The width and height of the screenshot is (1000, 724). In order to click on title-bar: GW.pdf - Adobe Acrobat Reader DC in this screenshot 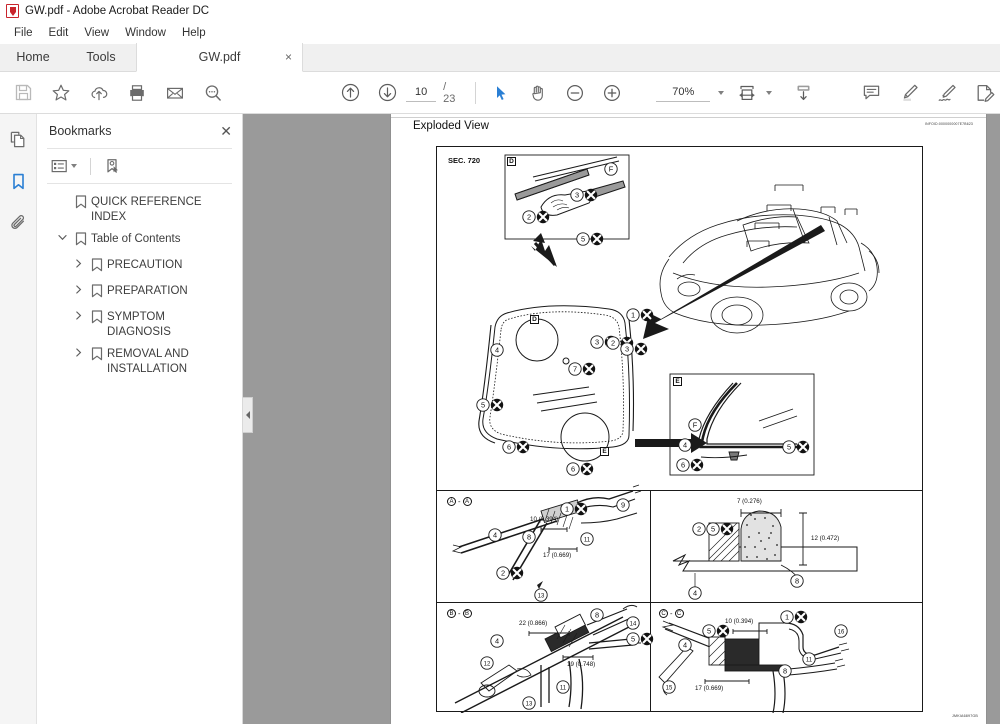, I will do `click(500, 11)`.